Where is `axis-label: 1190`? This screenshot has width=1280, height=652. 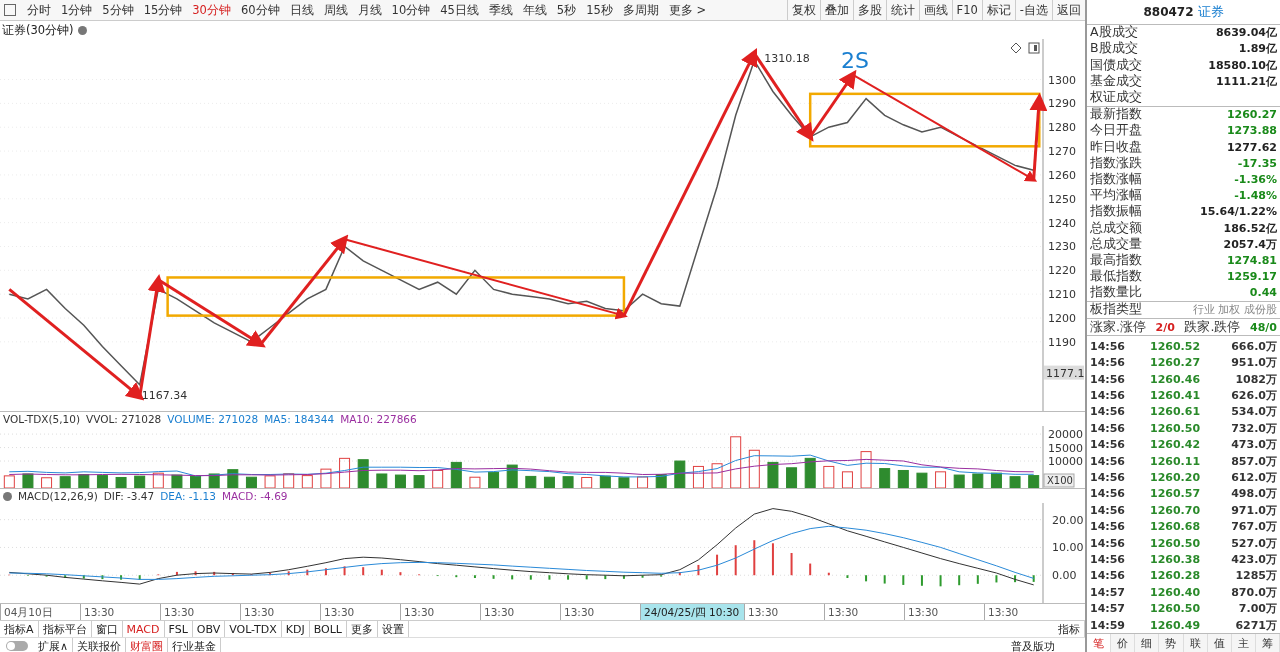 axis-label: 1190 is located at coordinates (1062, 342).